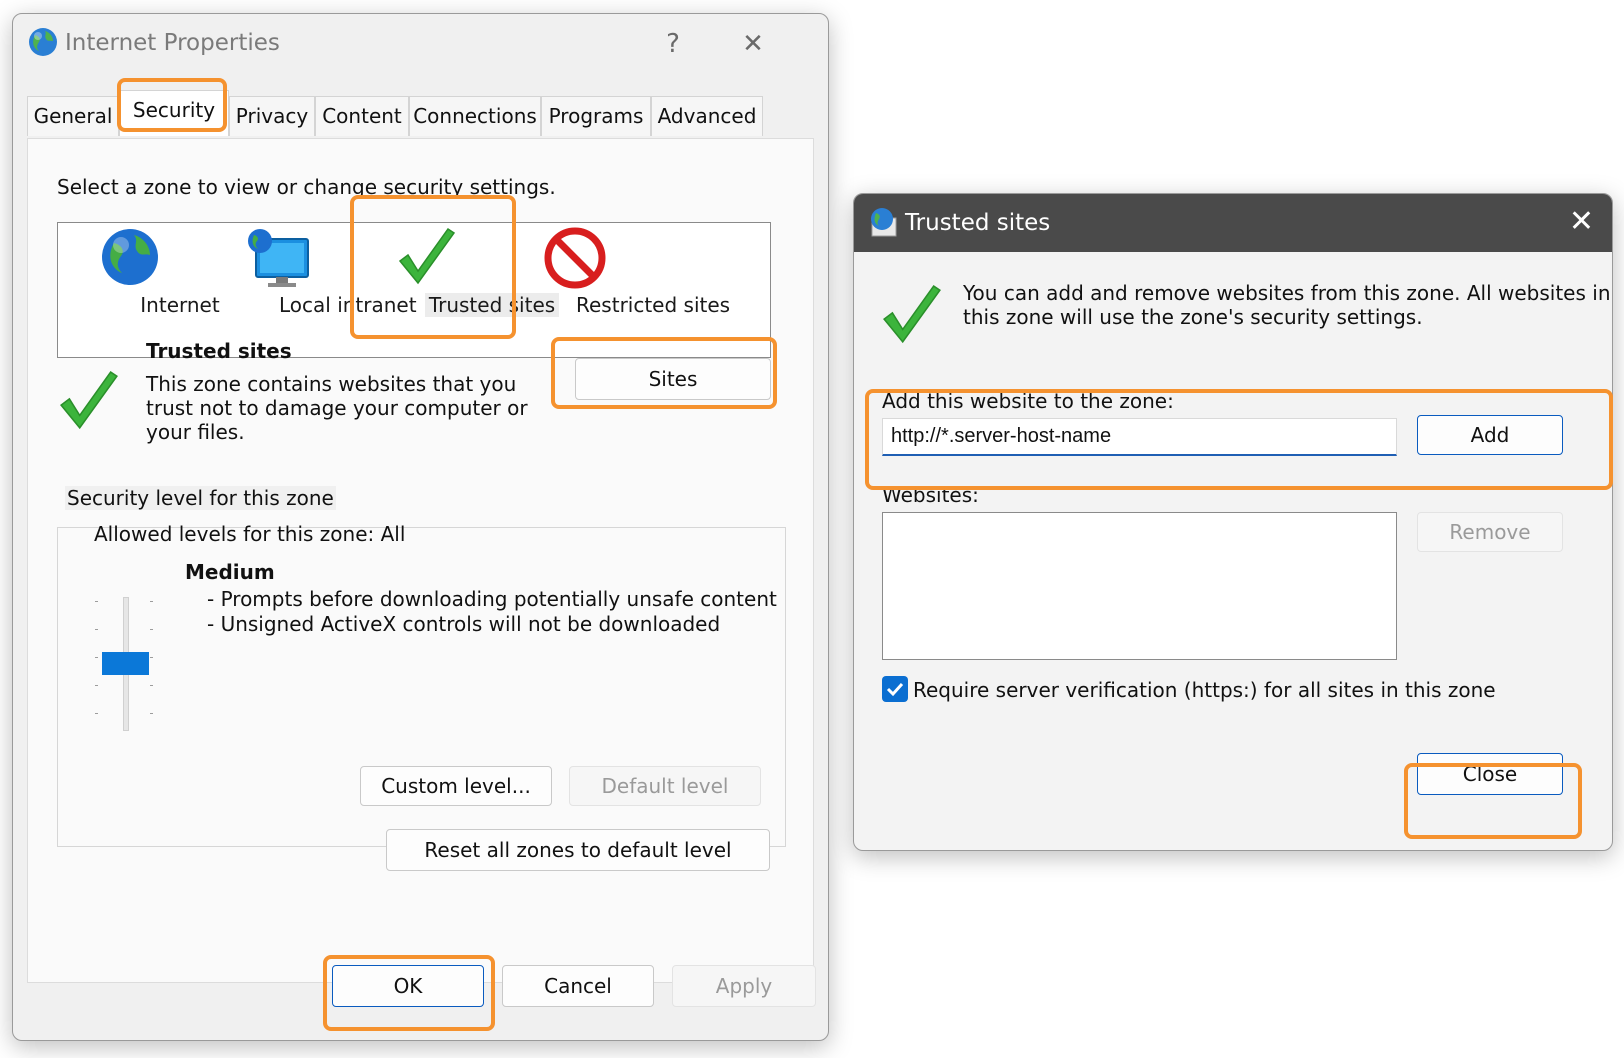 The width and height of the screenshot is (1624, 1058). I want to click on title-bar: Trusted sites ✕, so click(1233, 223).